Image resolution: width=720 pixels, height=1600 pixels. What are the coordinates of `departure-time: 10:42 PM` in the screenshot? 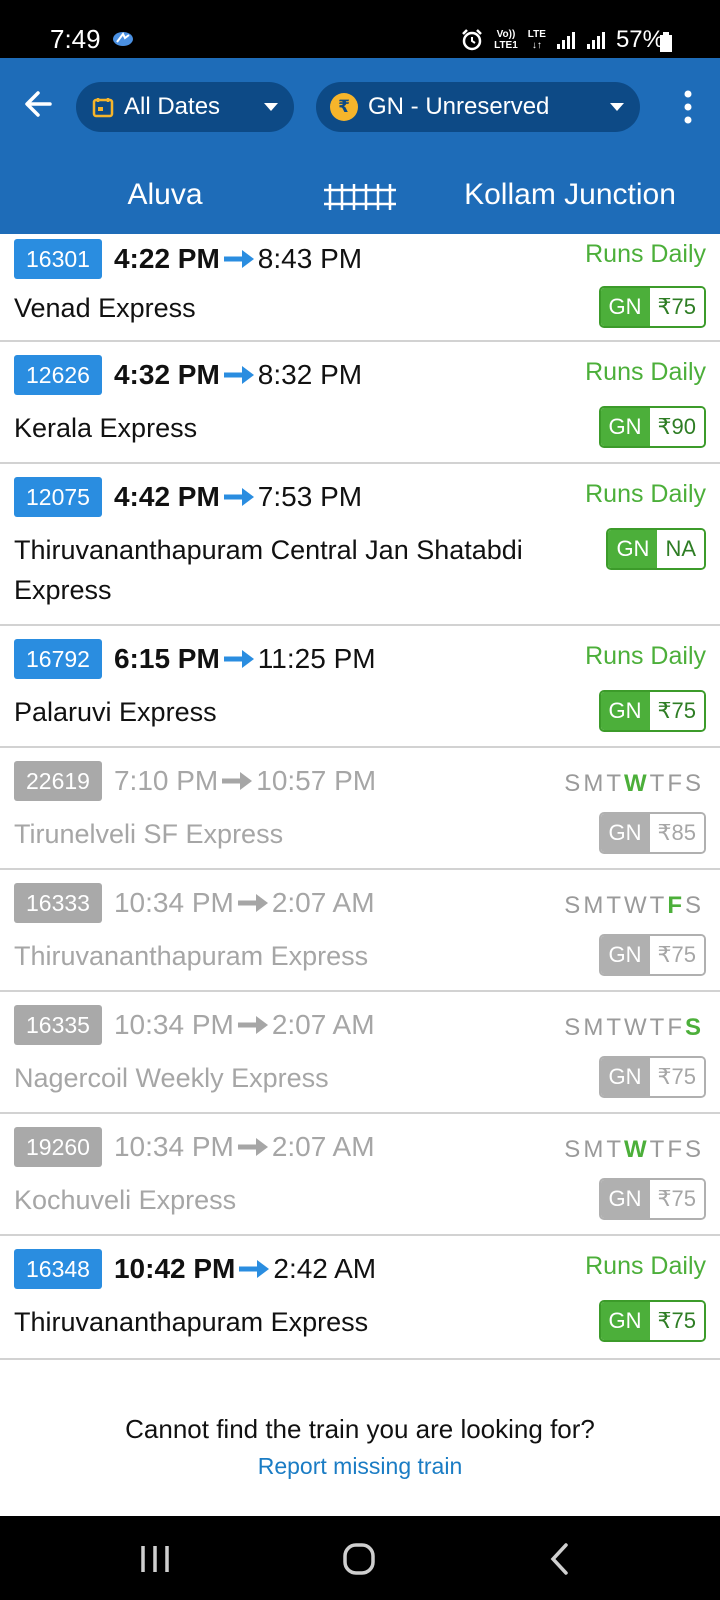 It's located at (174, 1268).